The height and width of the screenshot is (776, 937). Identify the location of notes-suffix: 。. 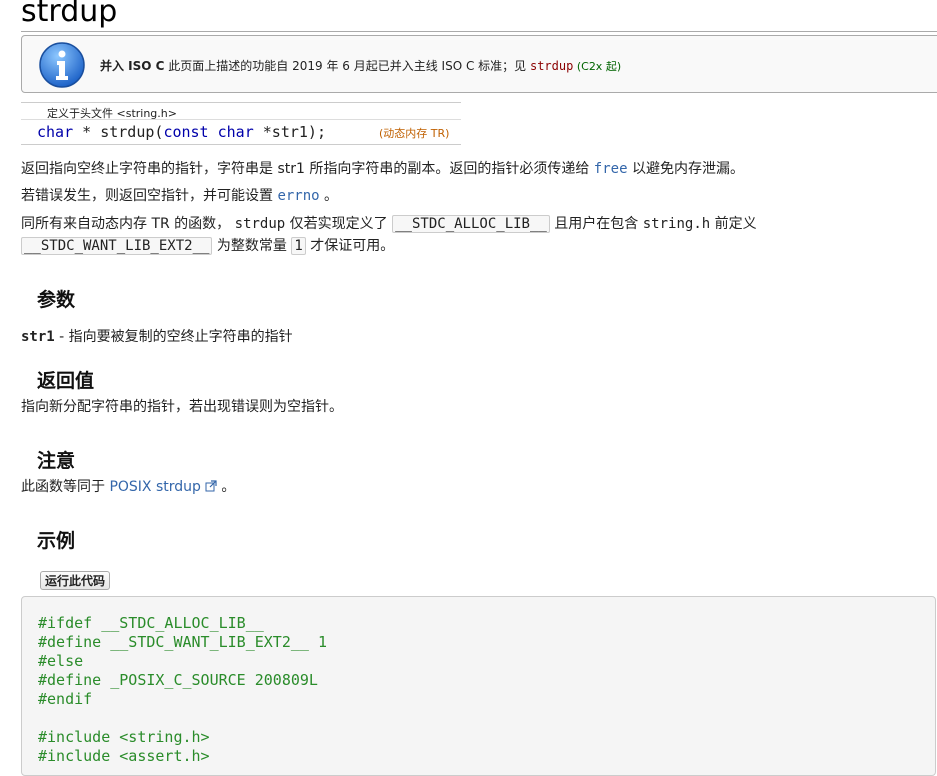
(226, 487).